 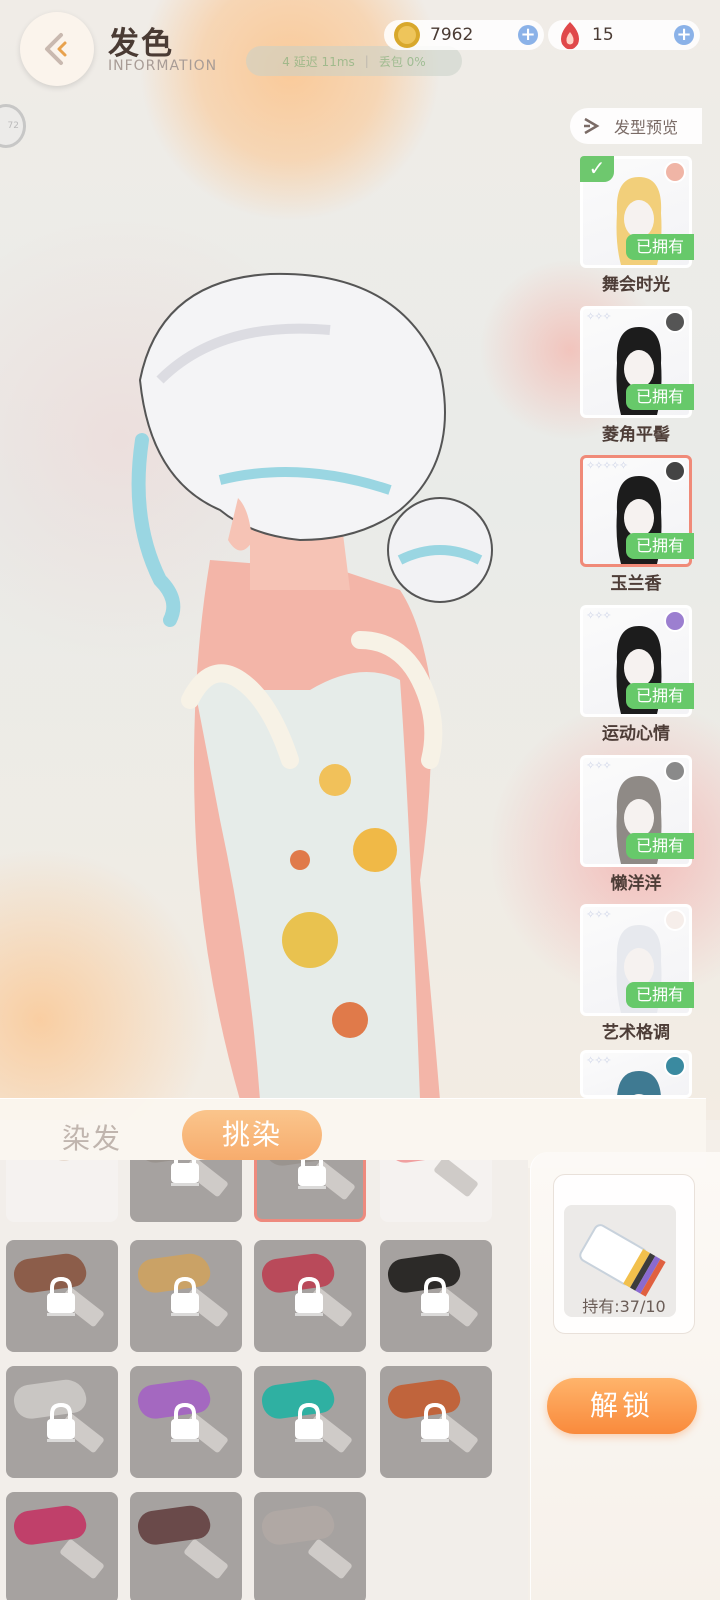 I want to click on network-status: 4 延迟 11ms | 丢包 0%, so click(x=354, y=61).